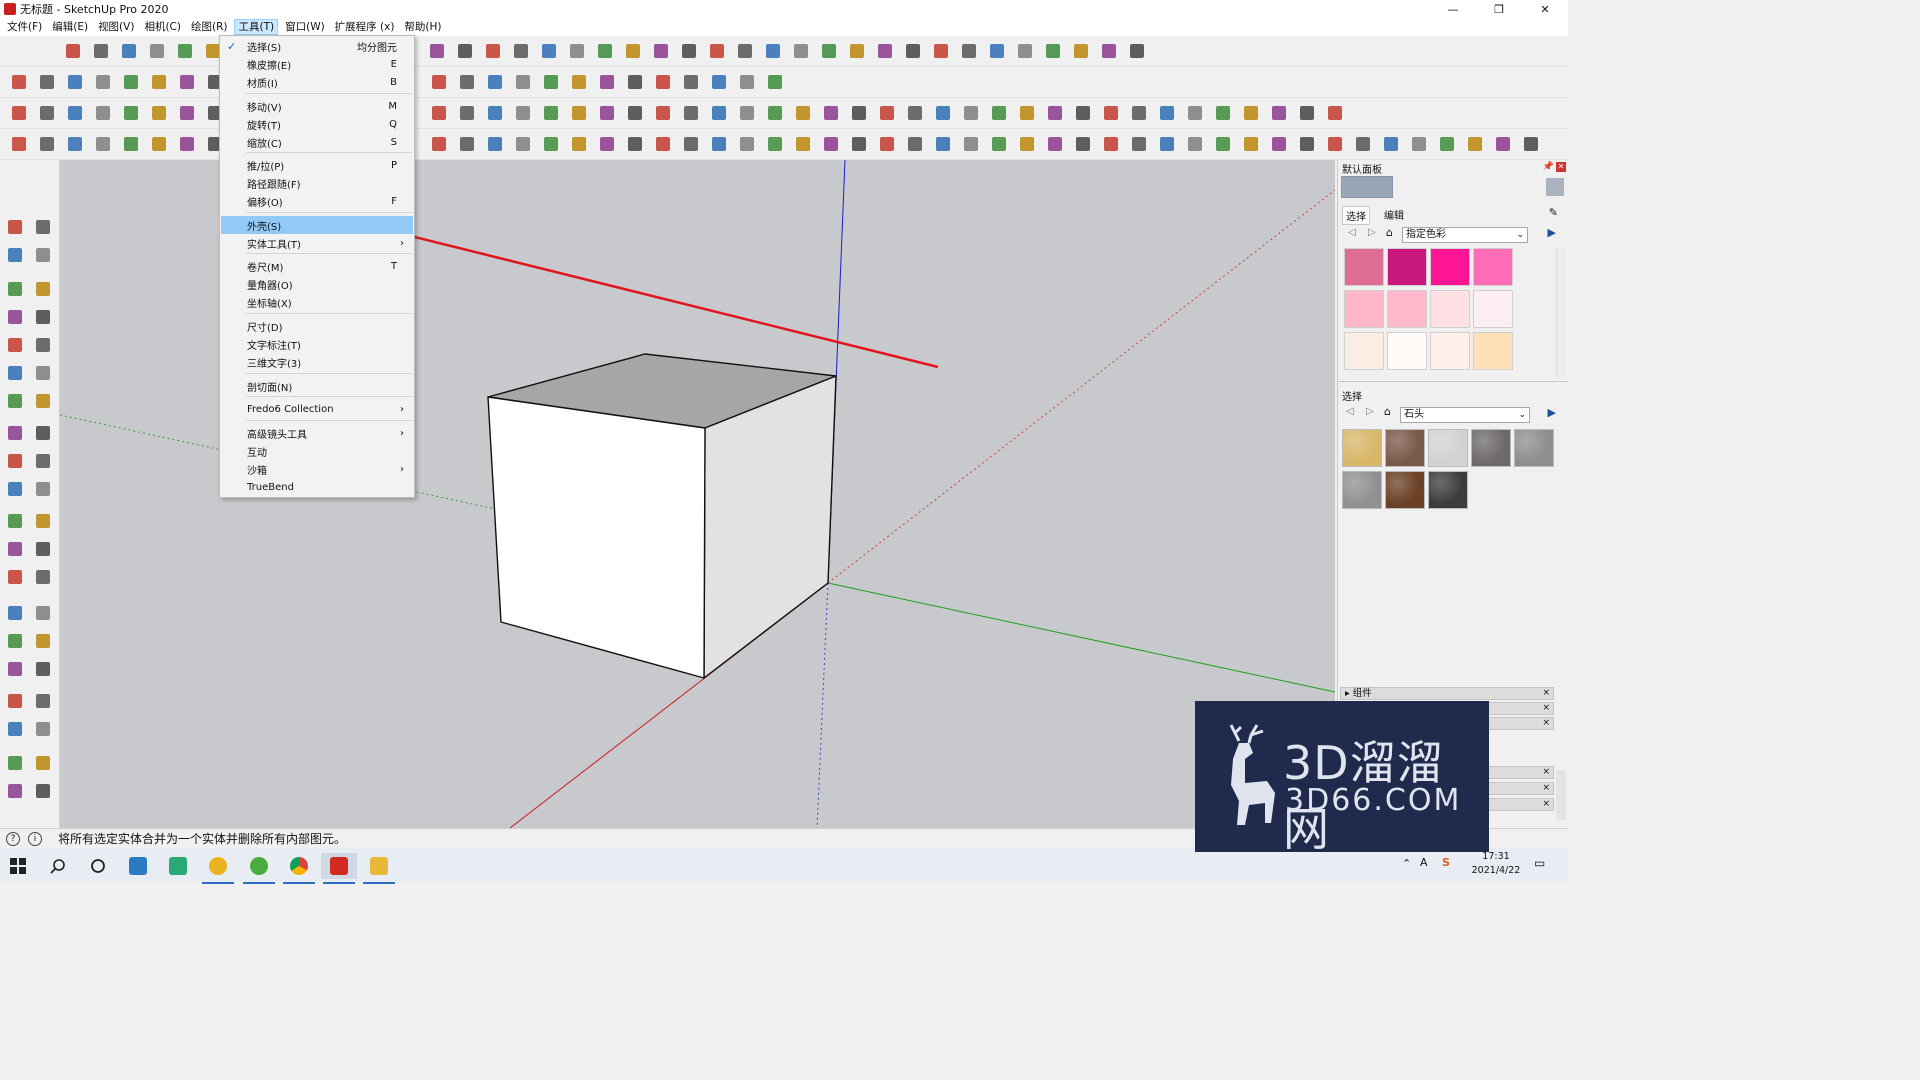 Image resolution: width=1920 pixels, height=1080 pixels. What do you see at coordinates (178, 866) in the screenshot?
I see `taskbar-app-green-icon` at bounding box center [178, 866].